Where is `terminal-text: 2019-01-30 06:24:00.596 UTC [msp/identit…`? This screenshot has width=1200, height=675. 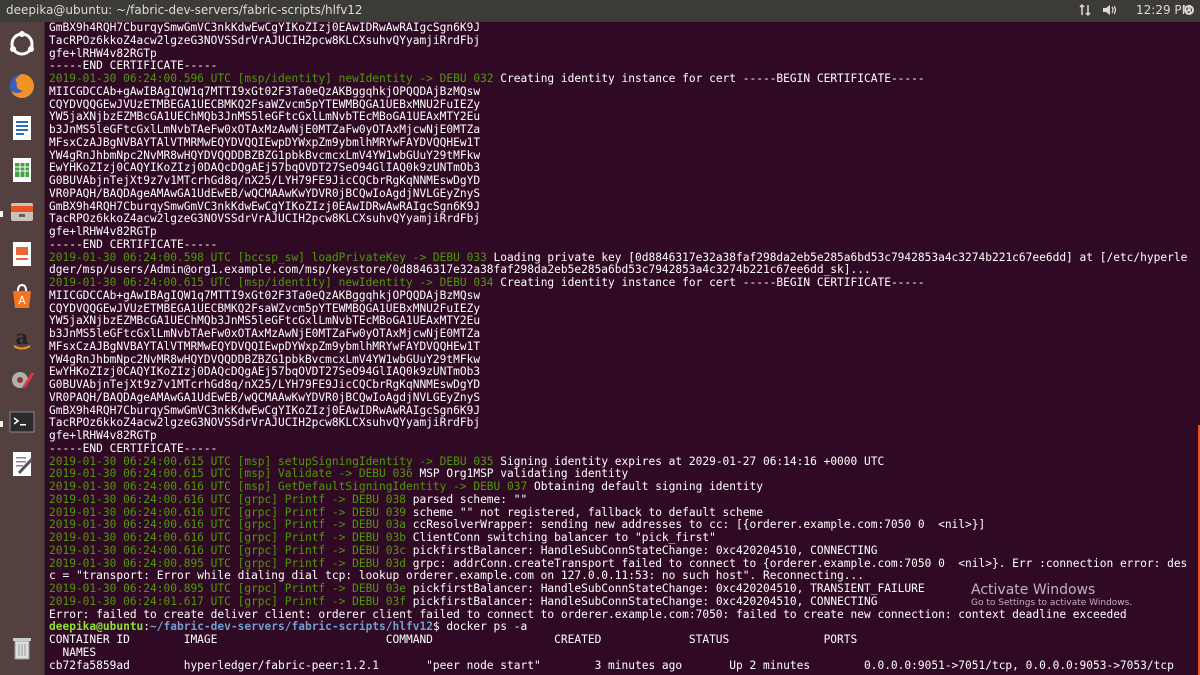
terminal-text: 2019-01-30 06:24:00.596 UTC [msp/identit… is located at coordinates (271, 78).